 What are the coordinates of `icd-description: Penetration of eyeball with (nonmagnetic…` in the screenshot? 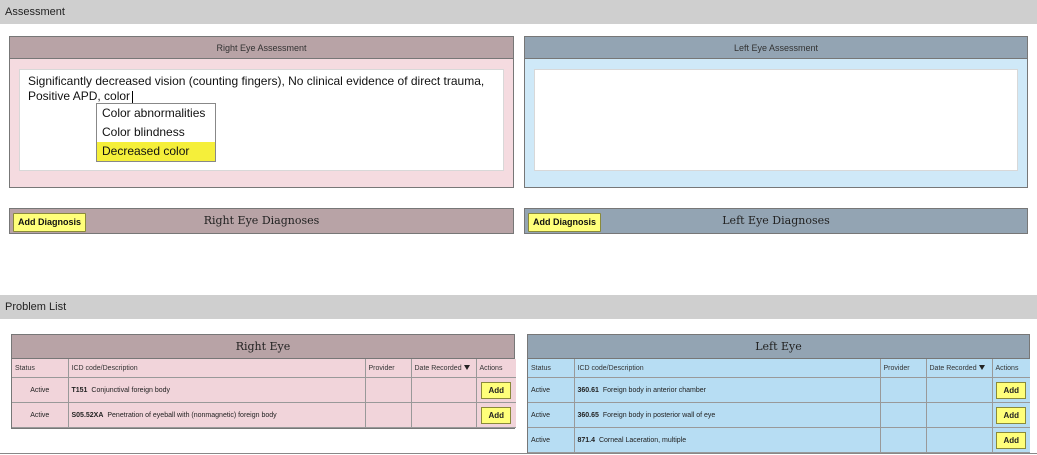 It's located at (192, 415).